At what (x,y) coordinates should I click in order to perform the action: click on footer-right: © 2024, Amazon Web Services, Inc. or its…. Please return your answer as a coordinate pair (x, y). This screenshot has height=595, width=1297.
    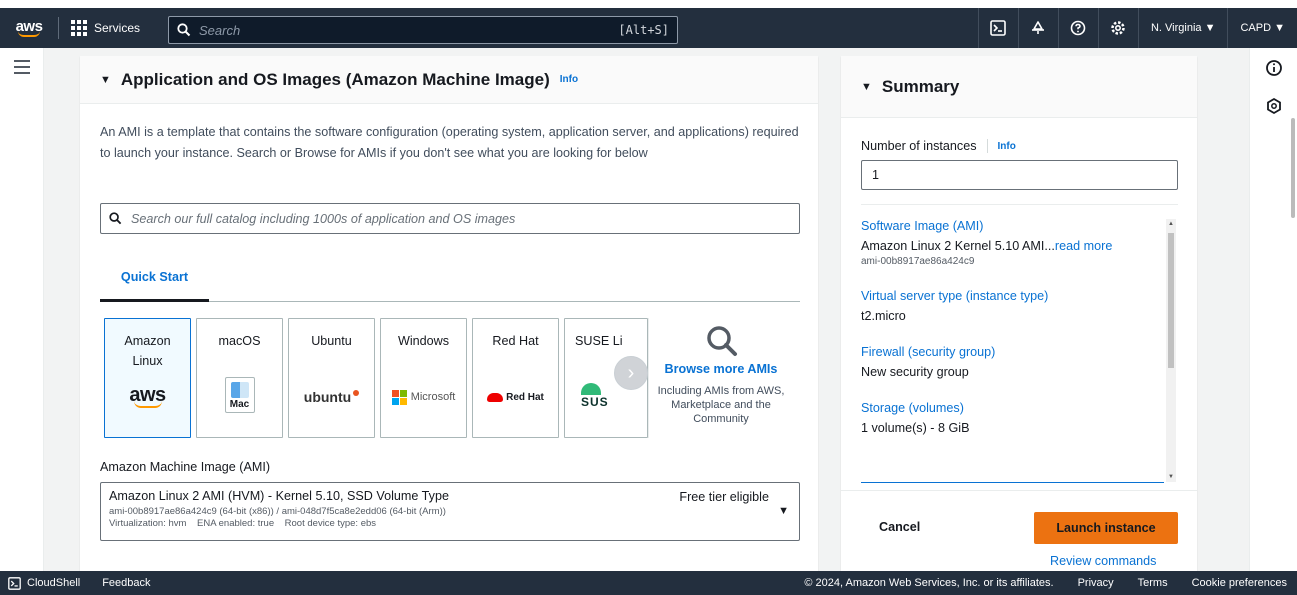
    Looking at the image, I should click on (1045, 583).